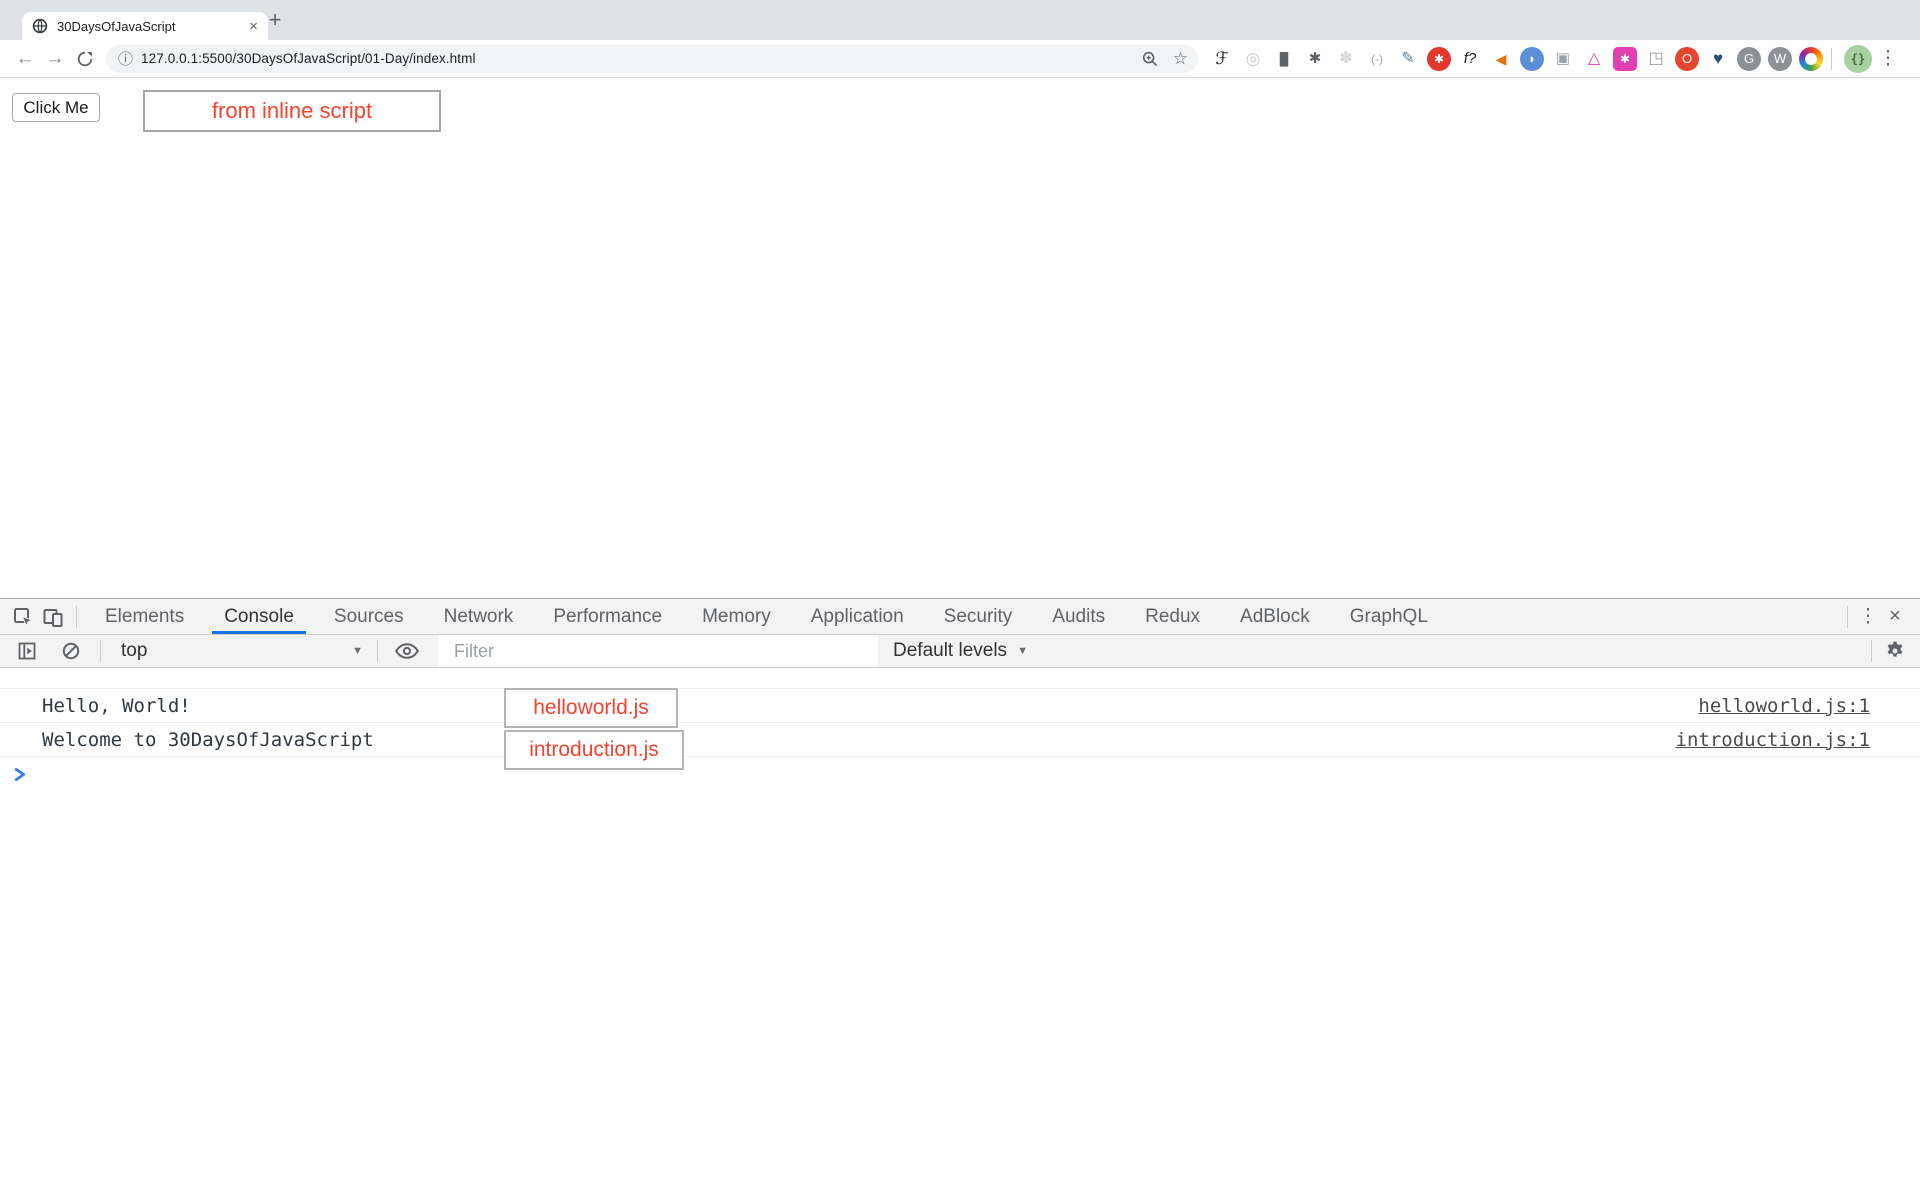 The width and height of the screenshot is (1920, 1201). What do you see at coordinates (1895, 651) in the screenshot?
I see `settings-gear-icon` at bounding box center [1895, 651].